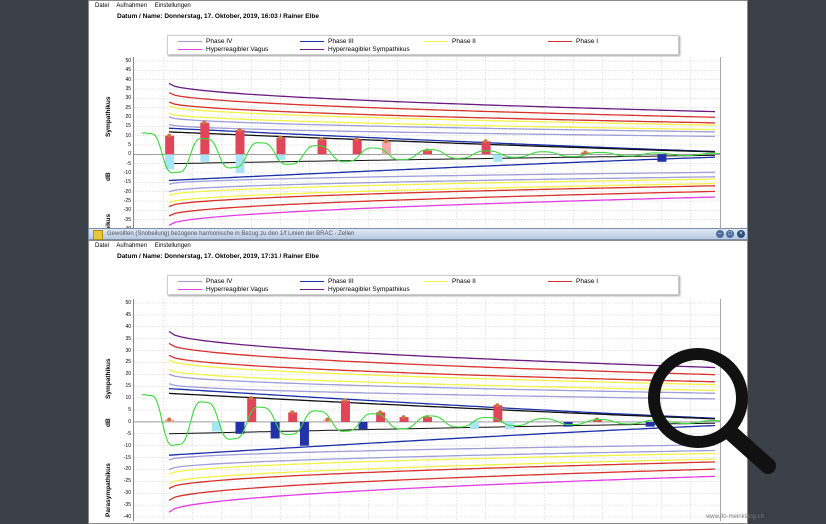 The image size is (826, 524). I want to click on maximize-icon: □, so click(730, 234).